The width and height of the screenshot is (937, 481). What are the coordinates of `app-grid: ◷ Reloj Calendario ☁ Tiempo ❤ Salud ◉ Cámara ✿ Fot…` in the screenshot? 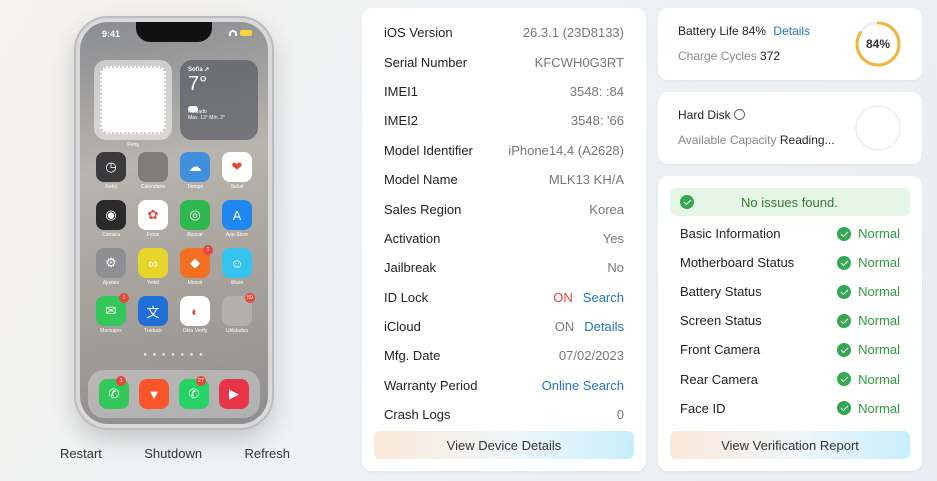 It's located at (174, 243).